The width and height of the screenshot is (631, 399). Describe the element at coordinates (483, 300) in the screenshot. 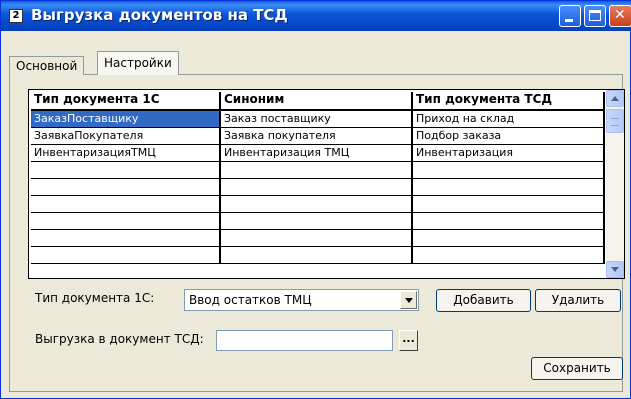

I see `add-button: Добавить` at that location.